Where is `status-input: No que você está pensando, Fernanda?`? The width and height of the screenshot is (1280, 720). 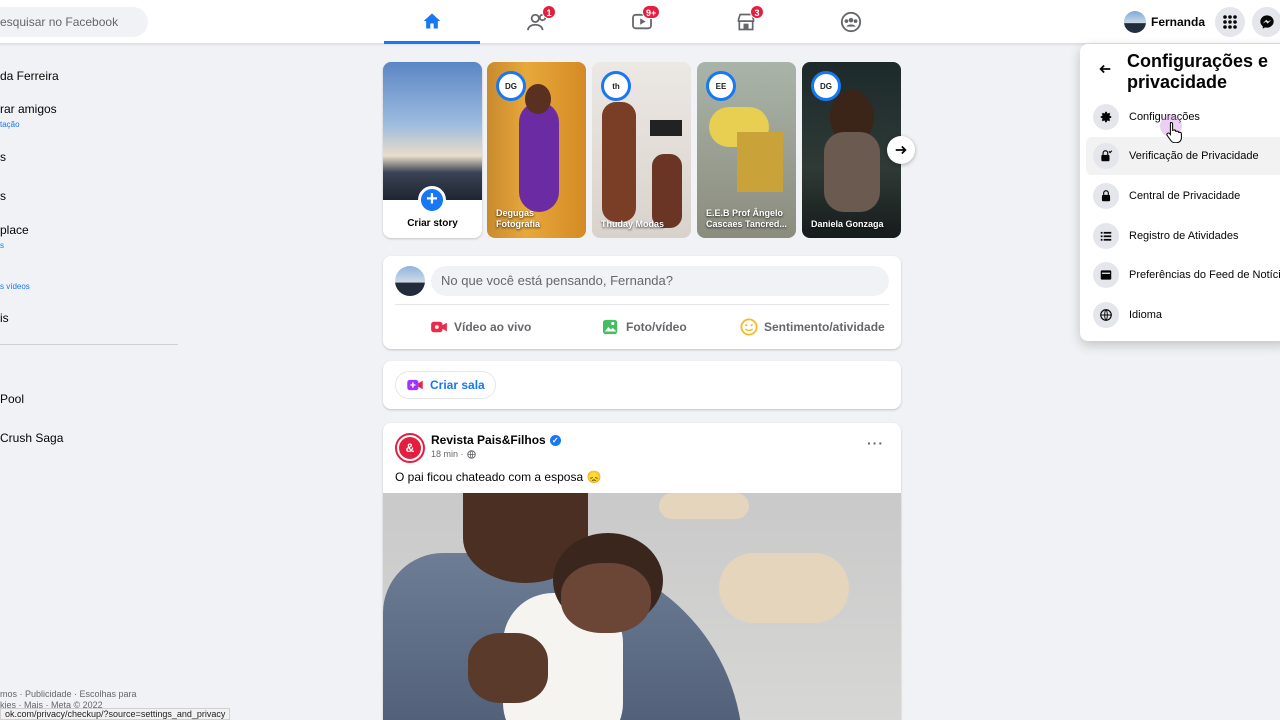
status-input: No que você está pensando, Fernanda? is located at coordinates (660, 281).